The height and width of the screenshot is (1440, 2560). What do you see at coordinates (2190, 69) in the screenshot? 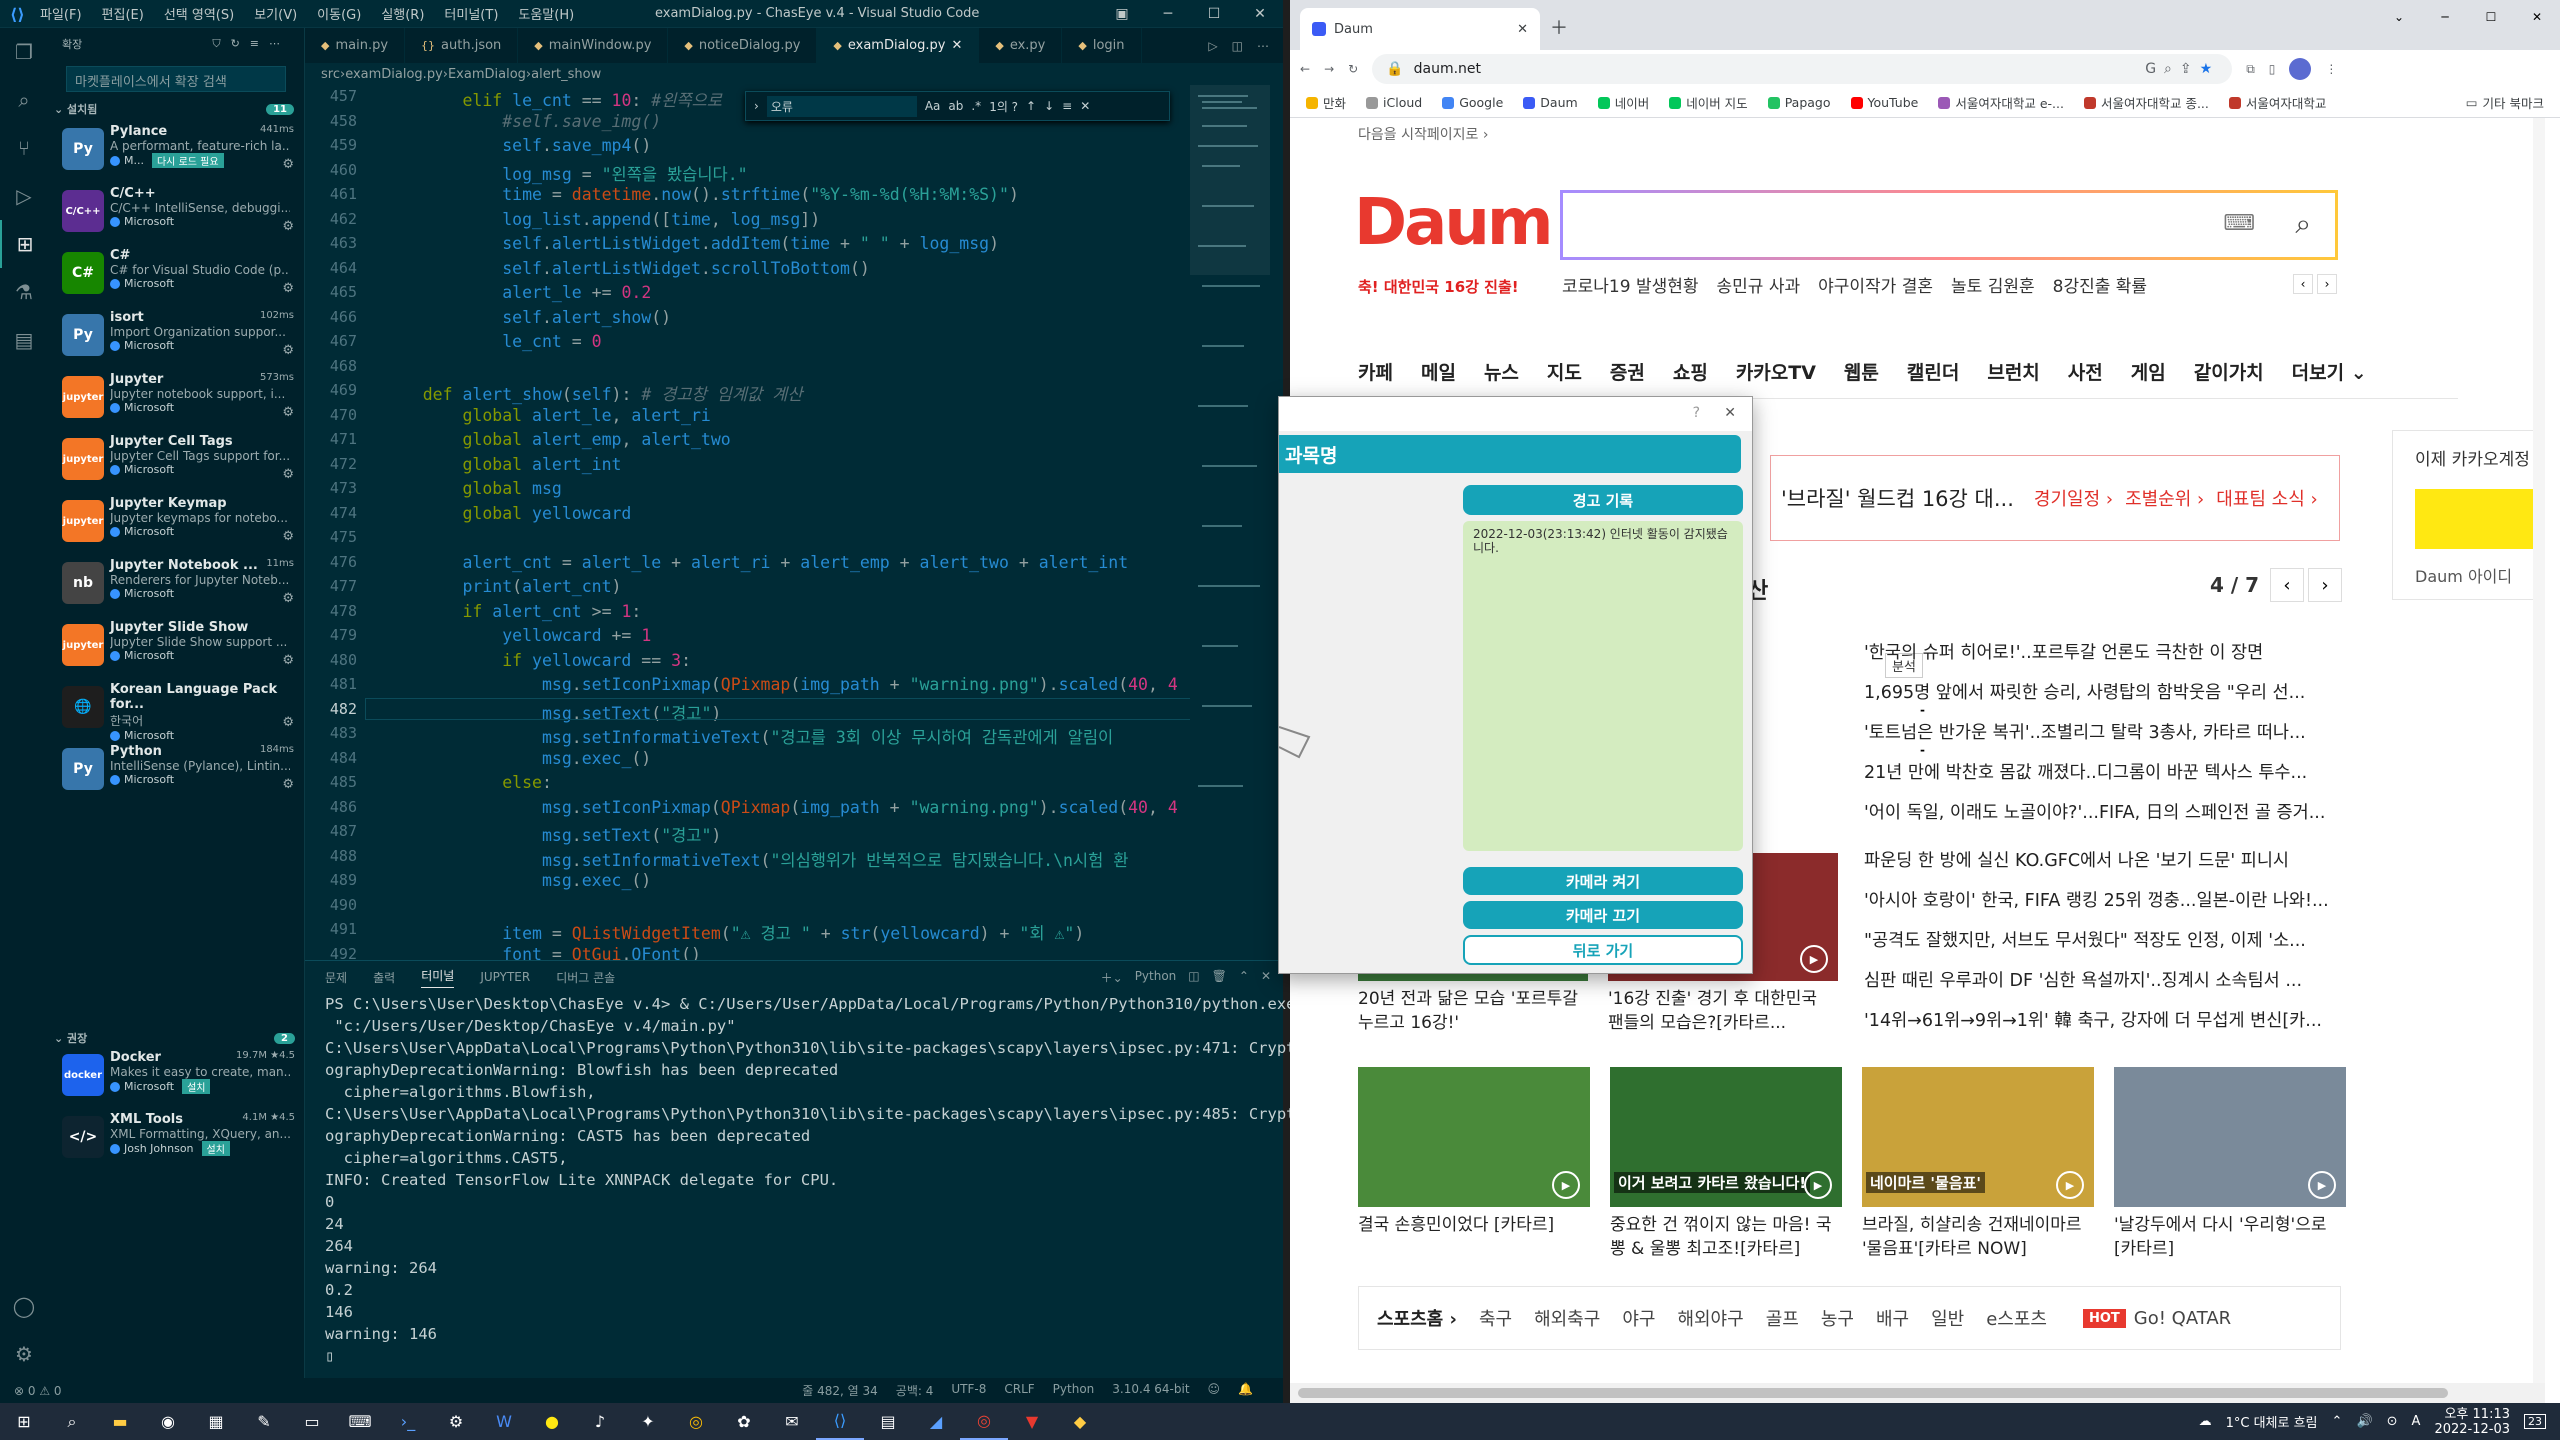
I see `share-icon: ⇪` at bounding box center [2190, 69].